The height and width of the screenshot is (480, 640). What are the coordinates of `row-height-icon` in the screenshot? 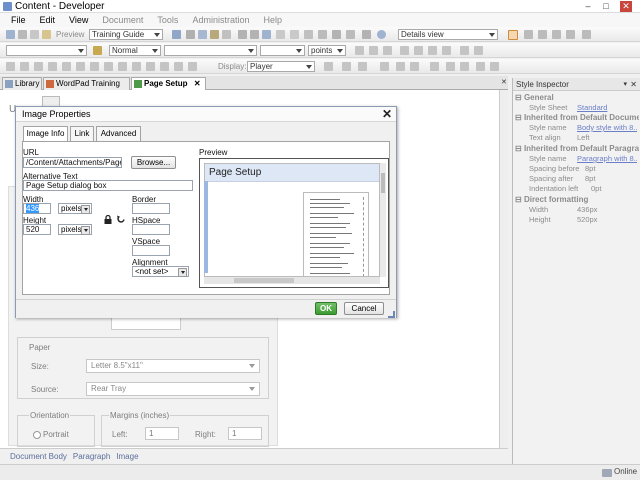 It's located at (150, 66).